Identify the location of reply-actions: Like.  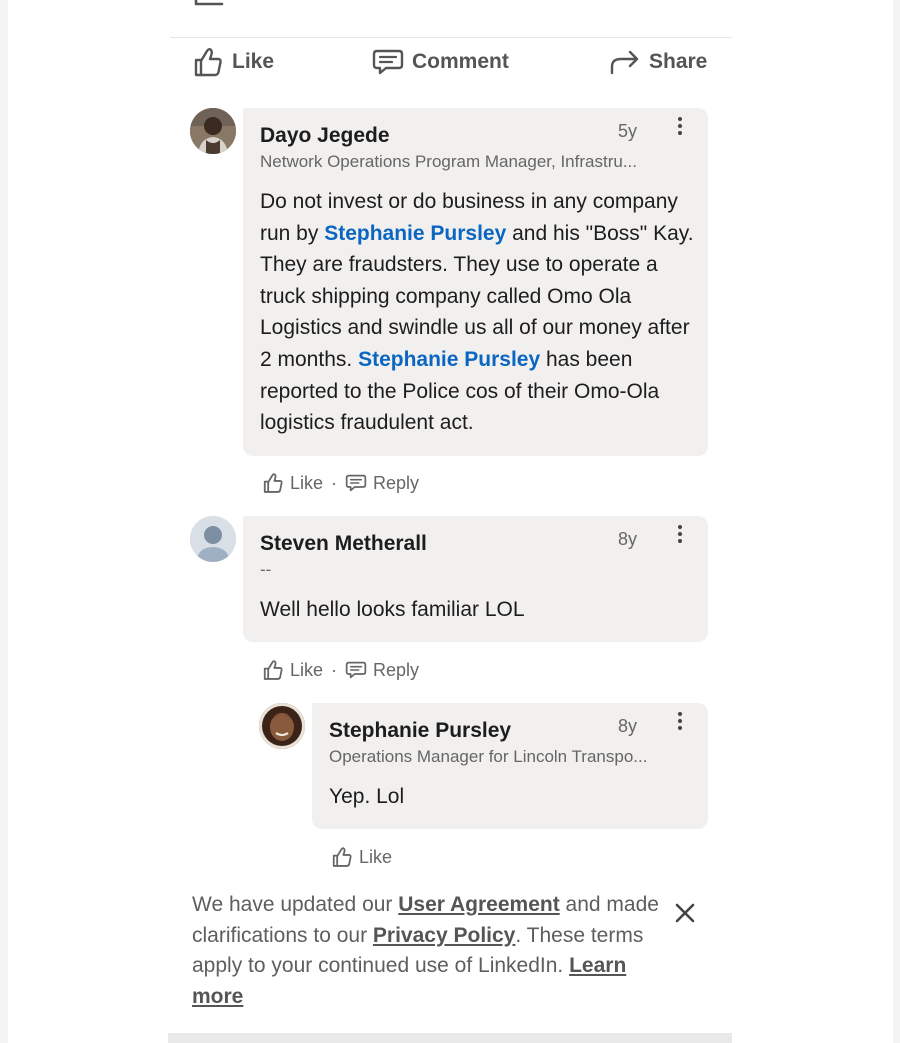
(361, 857).